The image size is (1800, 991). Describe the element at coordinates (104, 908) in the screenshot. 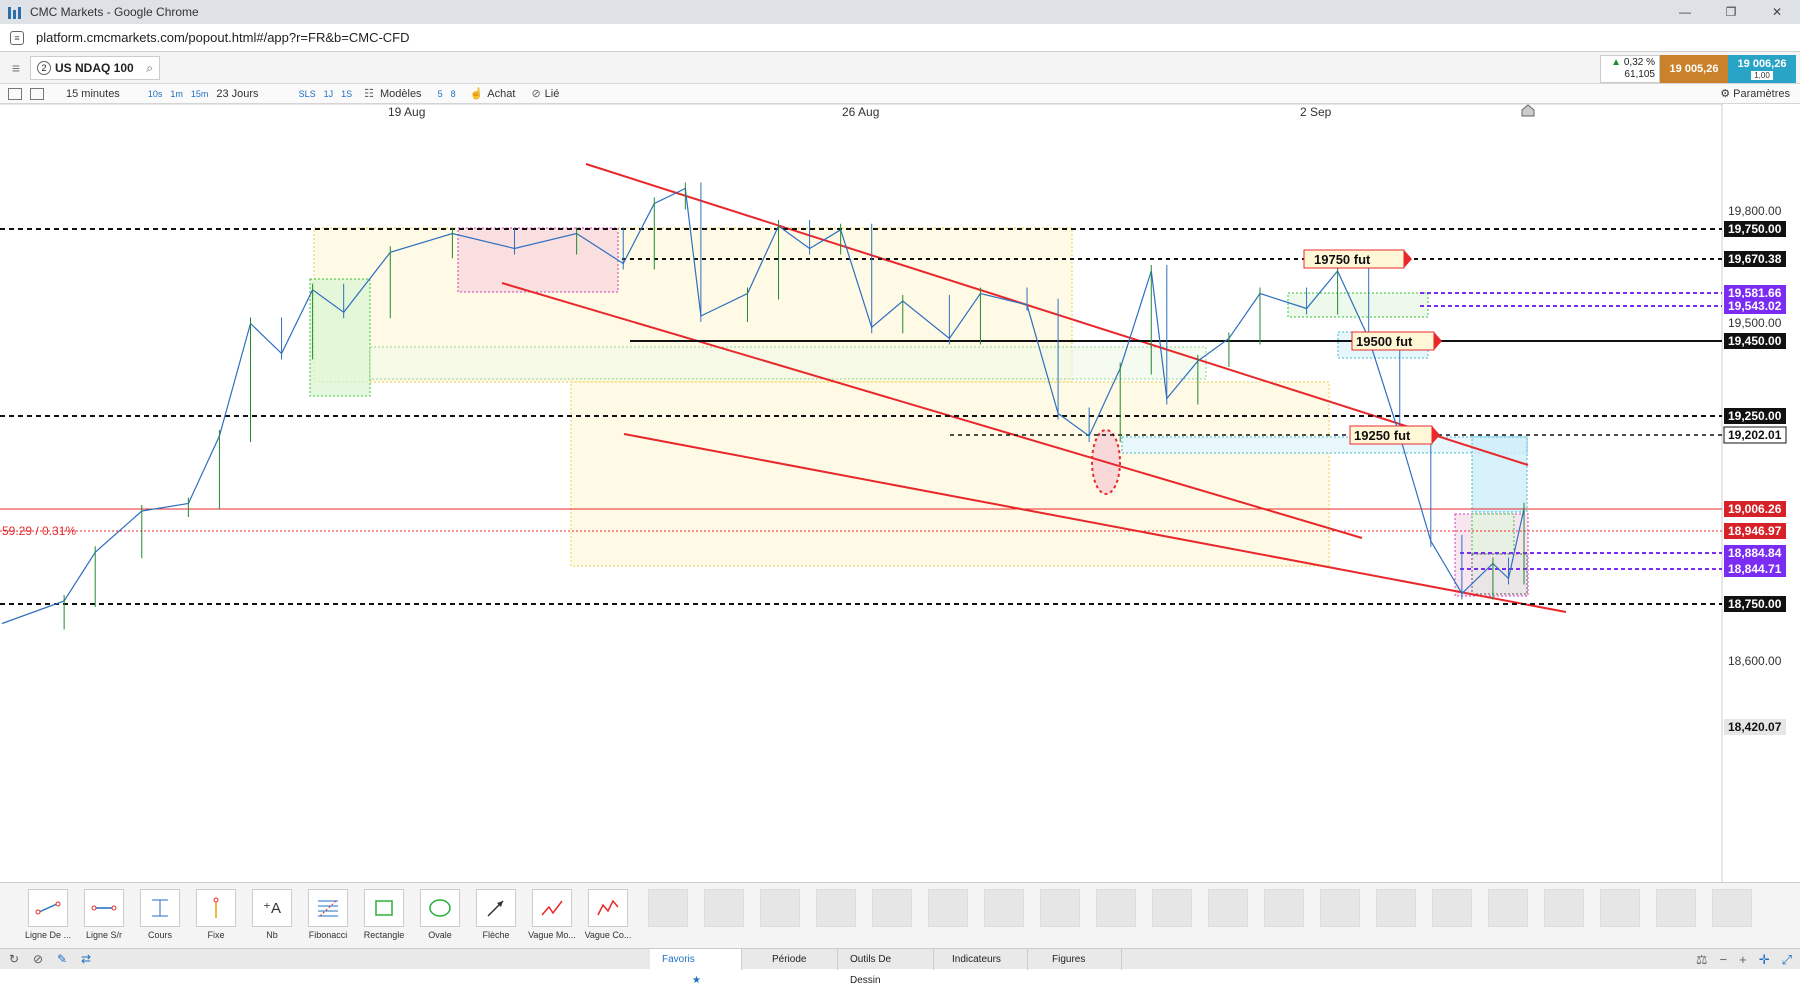

I see `sr-line-icon` at that location.